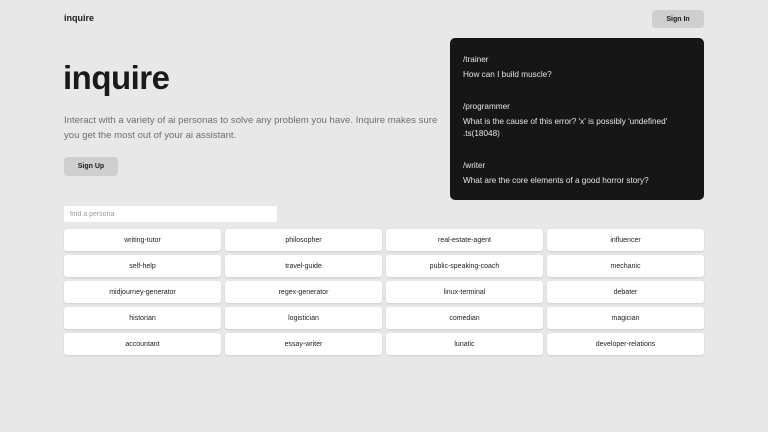  I want to click on persona-search-input, so click(170, 214).